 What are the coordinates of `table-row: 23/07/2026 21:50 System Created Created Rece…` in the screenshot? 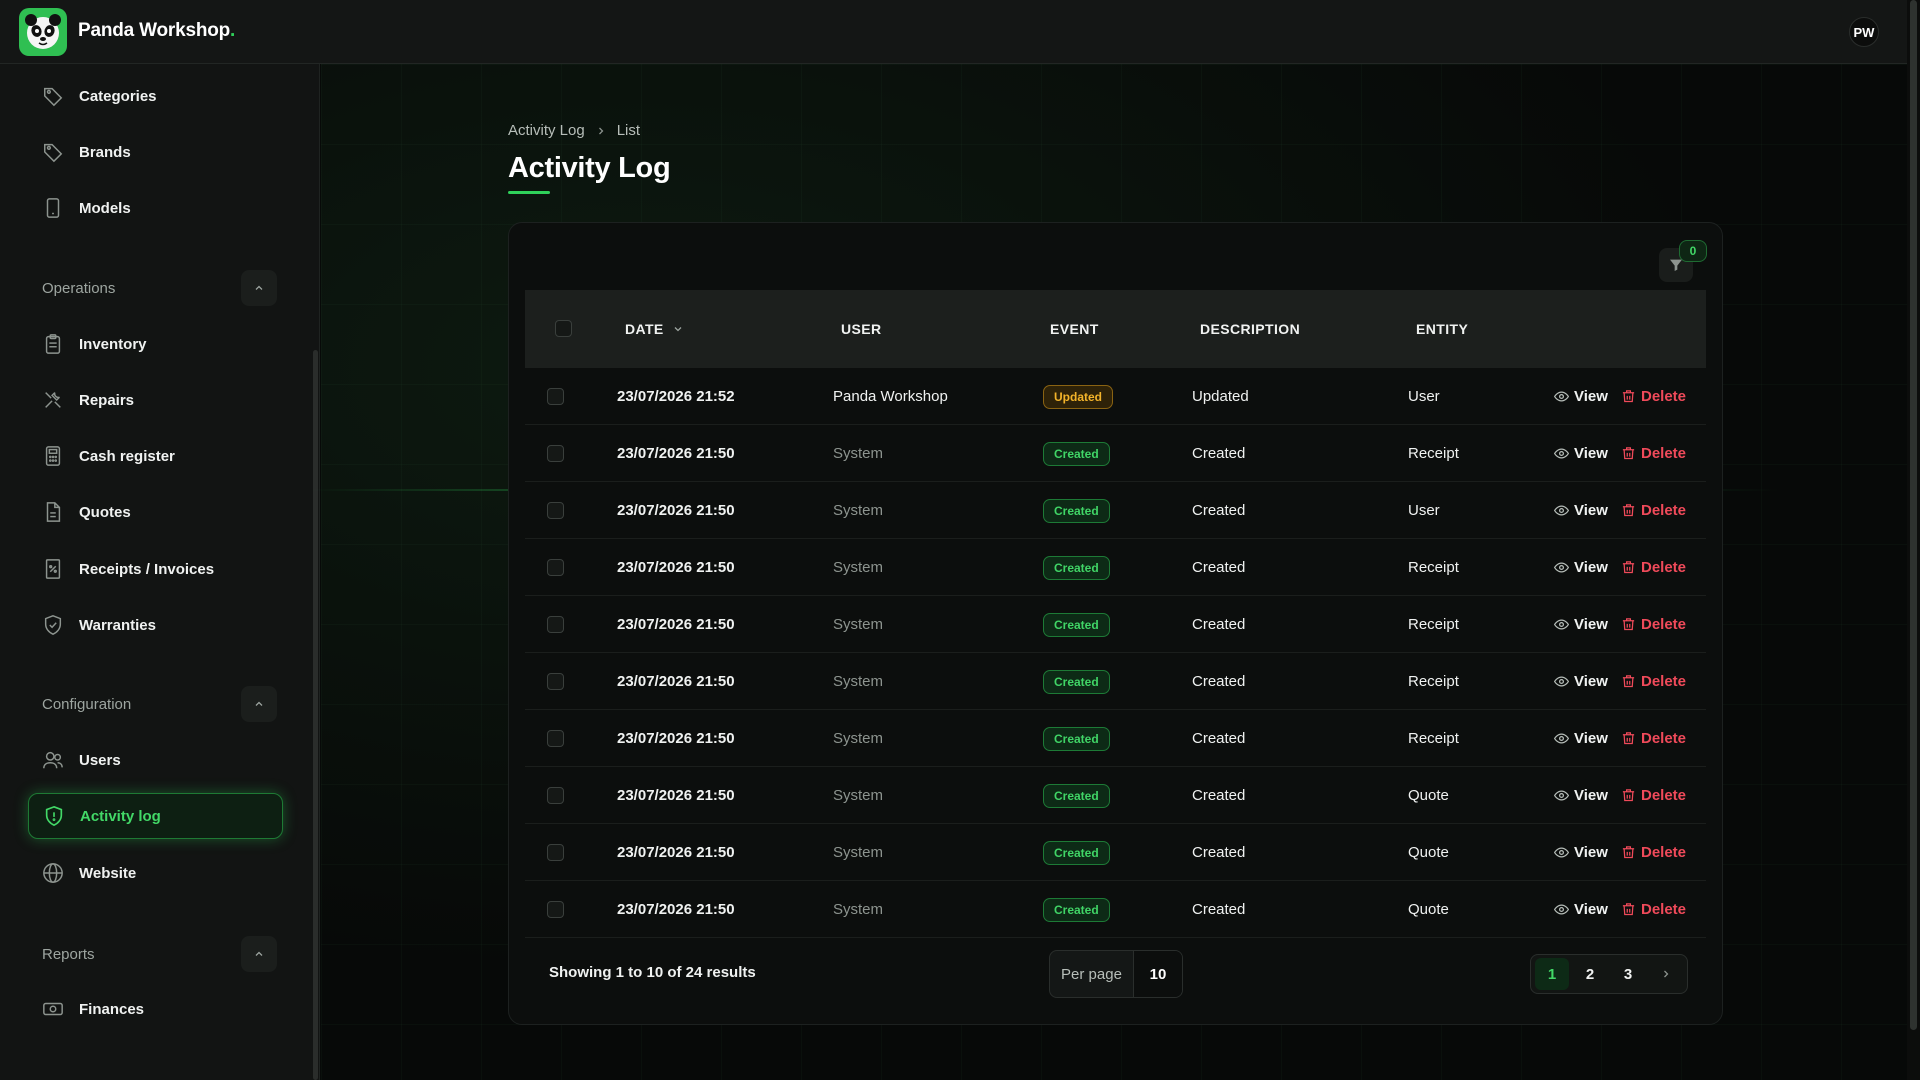 It's located at (1115, 567).